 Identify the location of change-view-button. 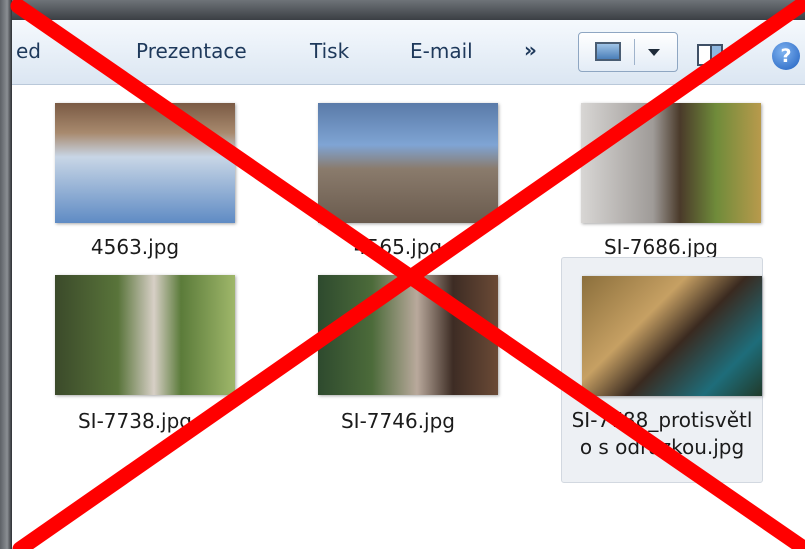
(628, 52).